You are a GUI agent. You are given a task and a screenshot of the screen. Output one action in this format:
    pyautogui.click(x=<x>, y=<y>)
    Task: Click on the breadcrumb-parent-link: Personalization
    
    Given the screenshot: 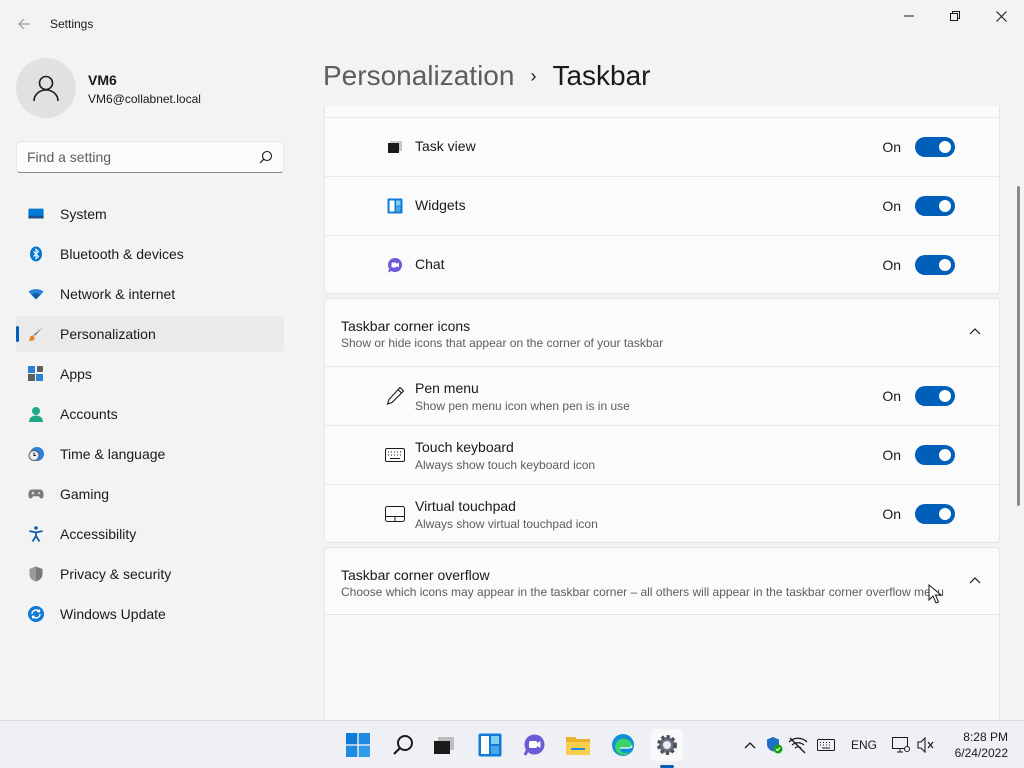 What is the action you would take?
    pyautogui.click(x=418, y=76)
    